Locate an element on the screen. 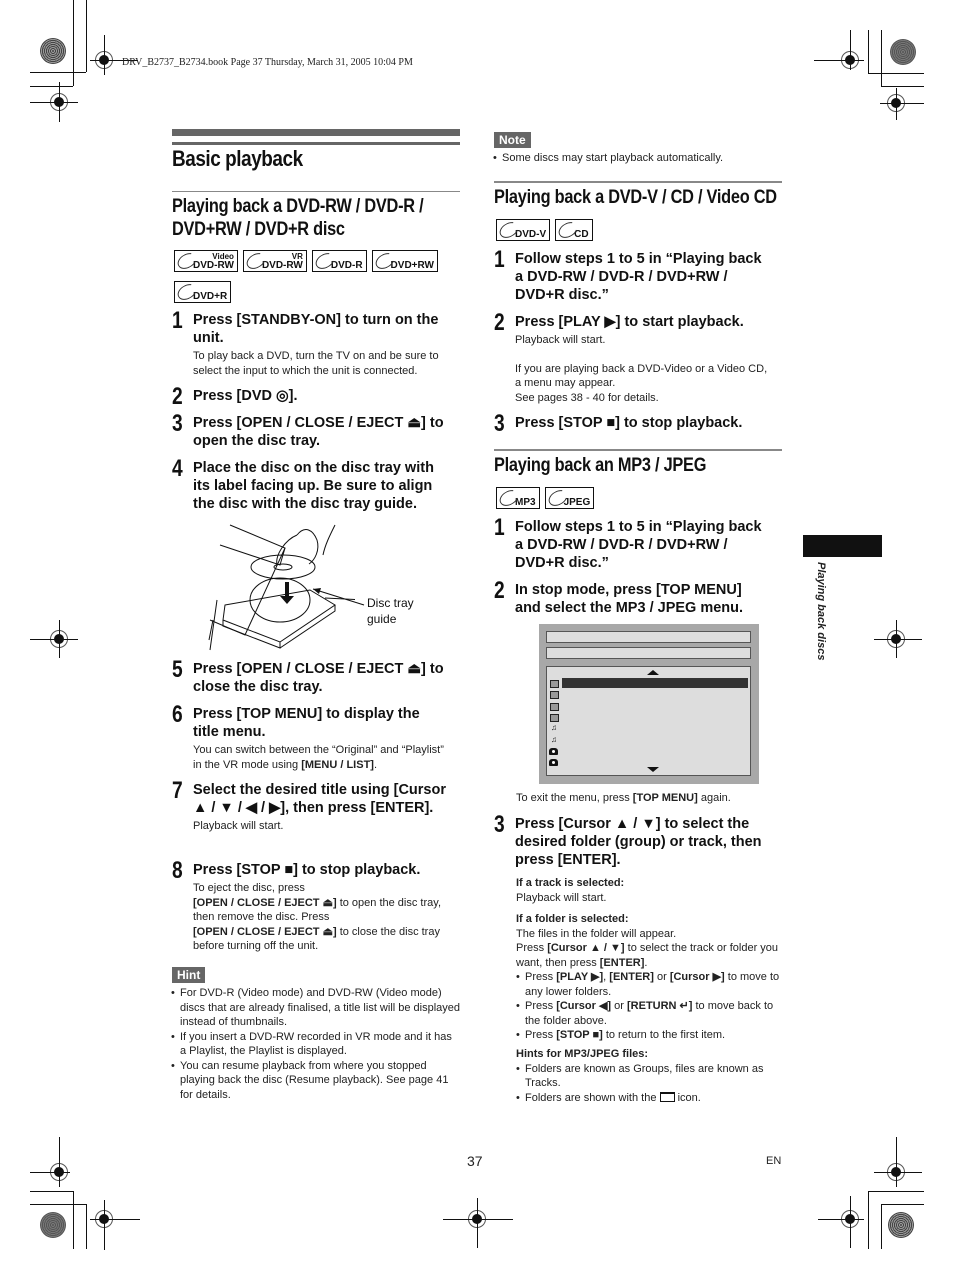 Image resolution: width=954 pixels, height=1278 pixels. disc-type-badges: DVD-V CD is located at coordinates (544, 230).